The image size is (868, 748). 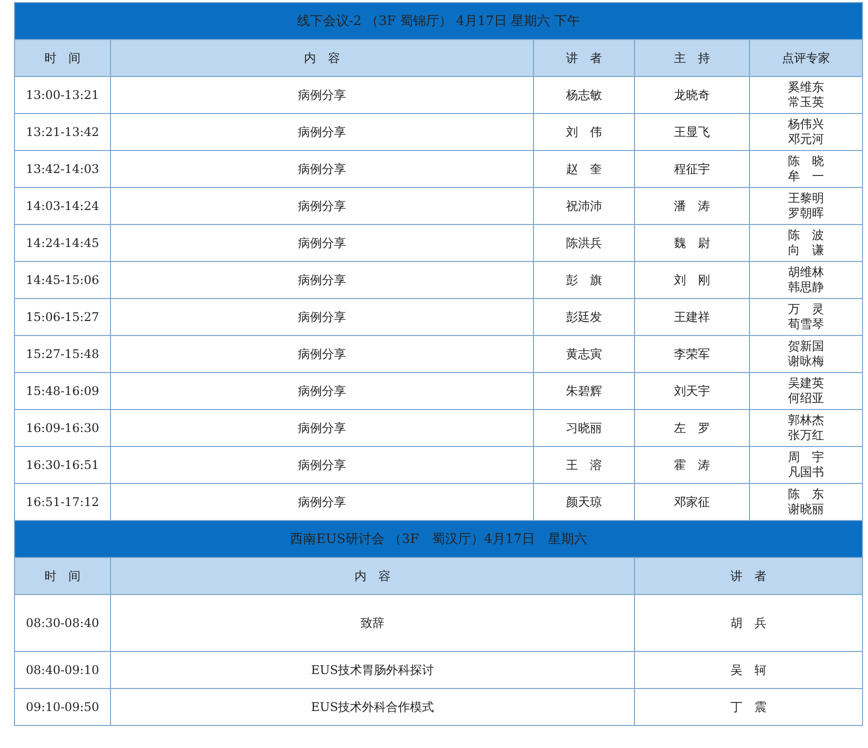 I want to click on speaker-cell: 黄志寅, so click(x=584, y=354).